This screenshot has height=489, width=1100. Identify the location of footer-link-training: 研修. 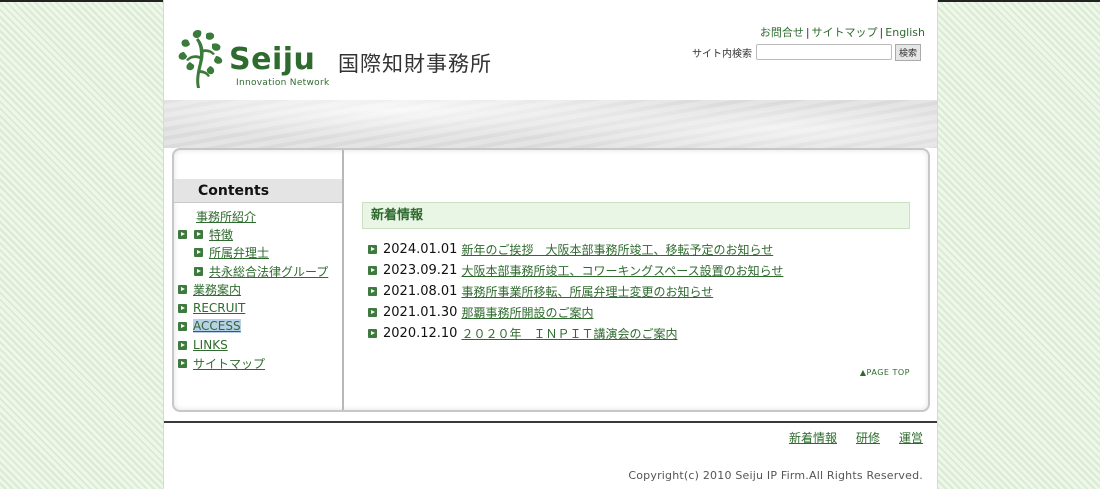
(868, 437).